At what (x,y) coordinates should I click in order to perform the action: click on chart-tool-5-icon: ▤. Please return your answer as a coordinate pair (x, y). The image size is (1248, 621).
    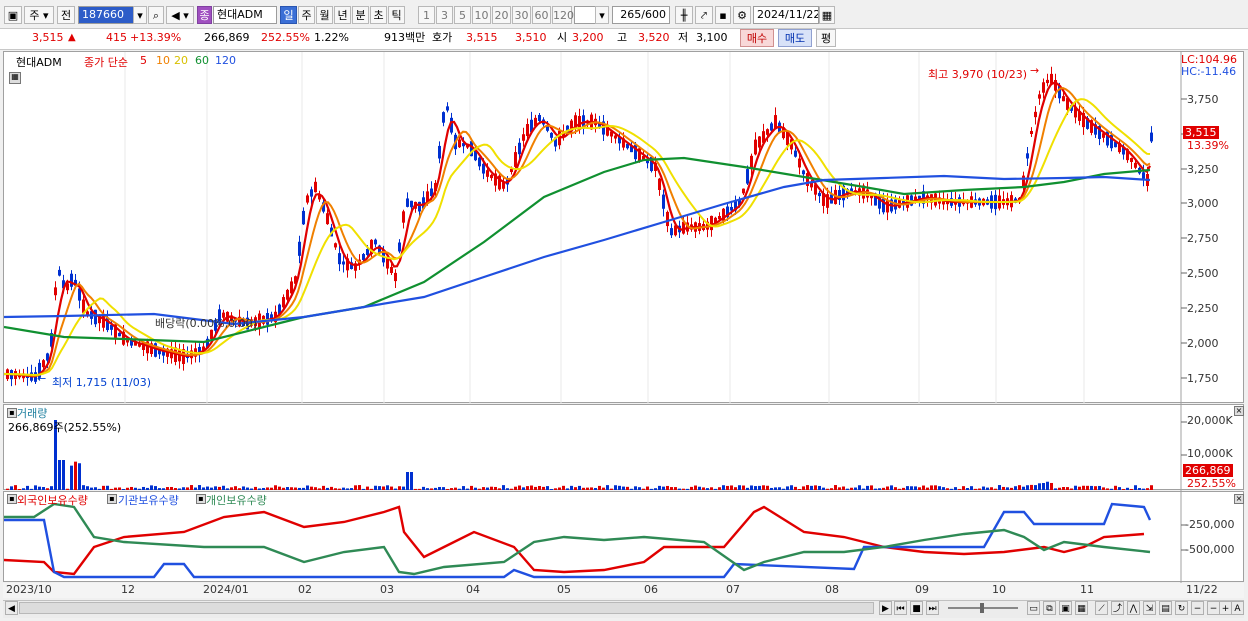
    Looking at the image, I should click on (1165, 608).